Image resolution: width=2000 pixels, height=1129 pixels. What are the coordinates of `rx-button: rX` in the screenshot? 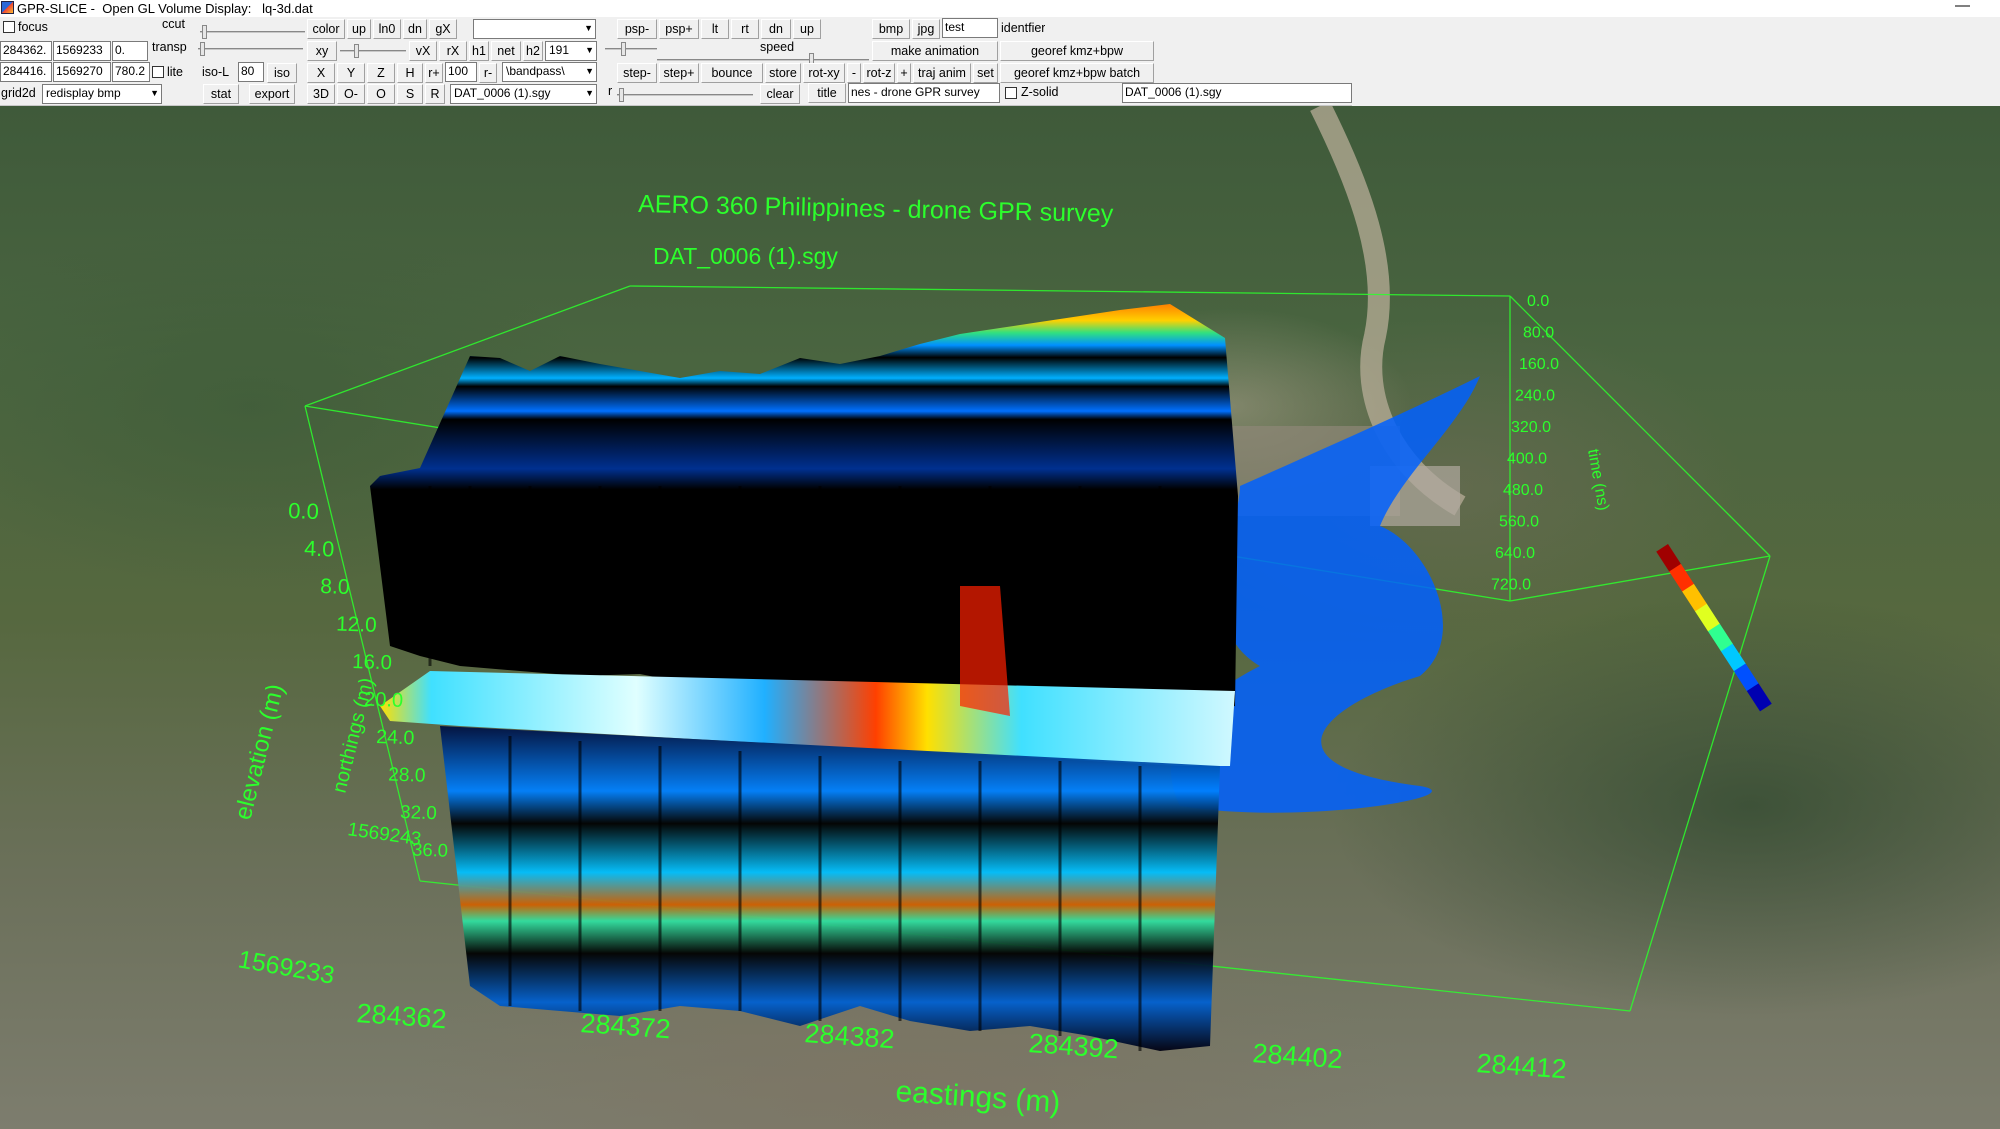 It's located at (453, 51).